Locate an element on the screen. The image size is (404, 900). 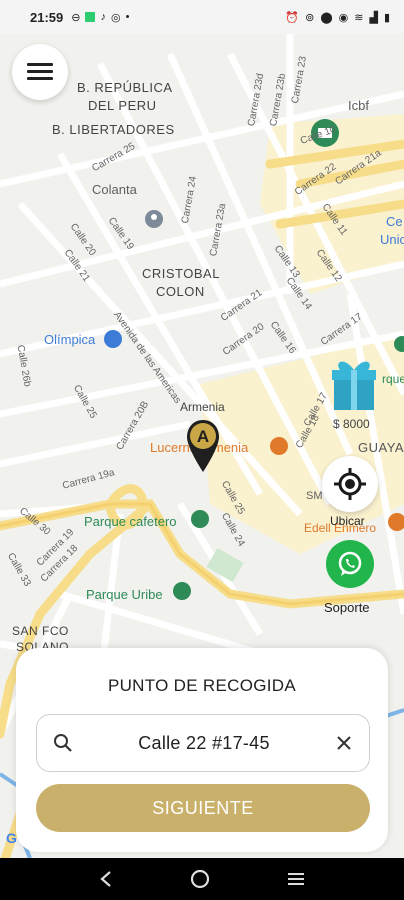
map-label: Ce is located at coordinates (394, 221).